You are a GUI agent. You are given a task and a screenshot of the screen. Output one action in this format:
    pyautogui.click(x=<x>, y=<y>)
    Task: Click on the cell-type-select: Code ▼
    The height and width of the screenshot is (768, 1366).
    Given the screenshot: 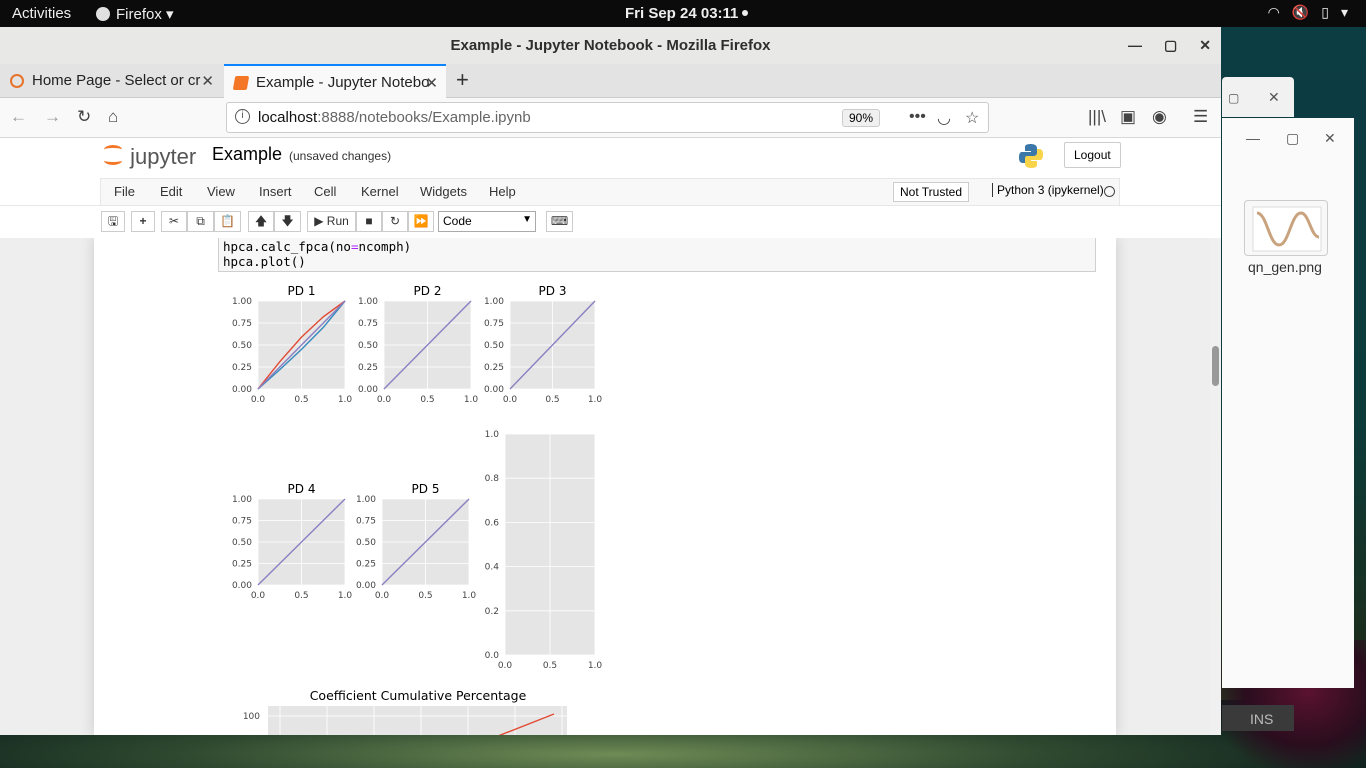 What is the action you would take?
    pyautogui.click(x=487, y=221)
    